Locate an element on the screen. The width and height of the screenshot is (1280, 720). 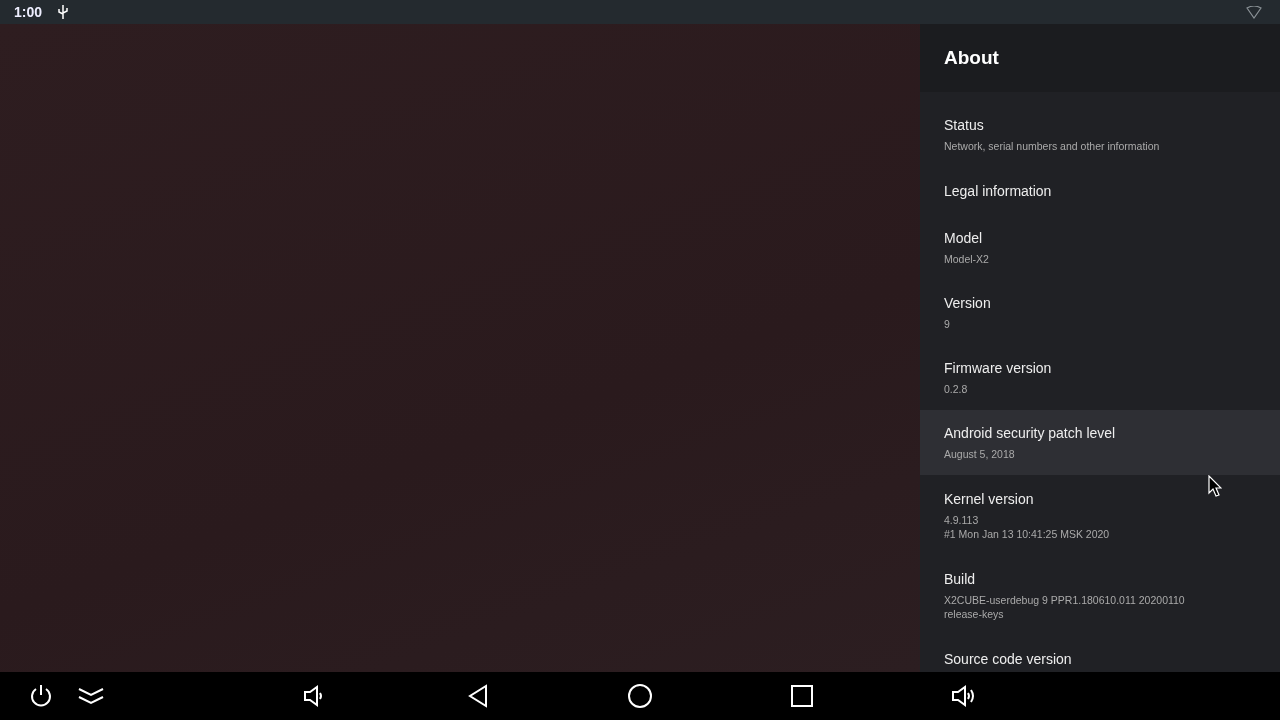
item-summary: 4.9.113 is located at coordinates (962, 519).